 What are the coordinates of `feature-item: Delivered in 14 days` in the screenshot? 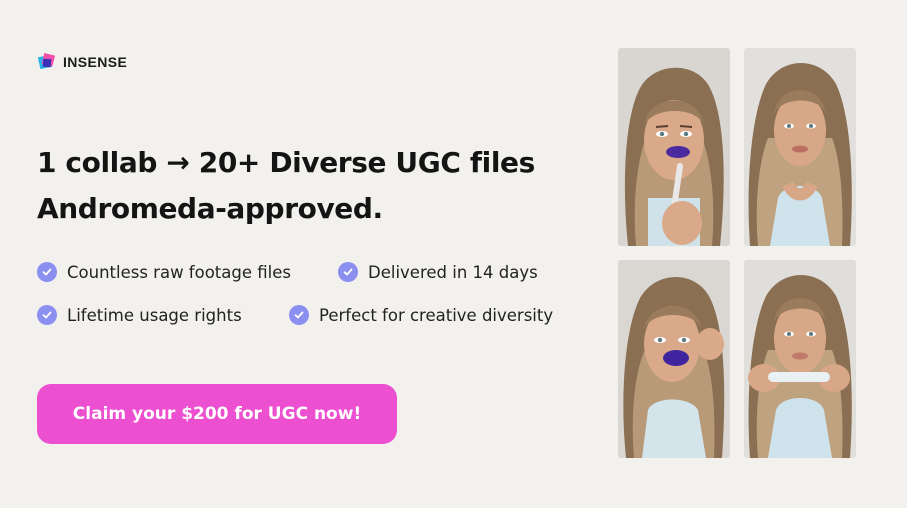 It's located at (438, 272).